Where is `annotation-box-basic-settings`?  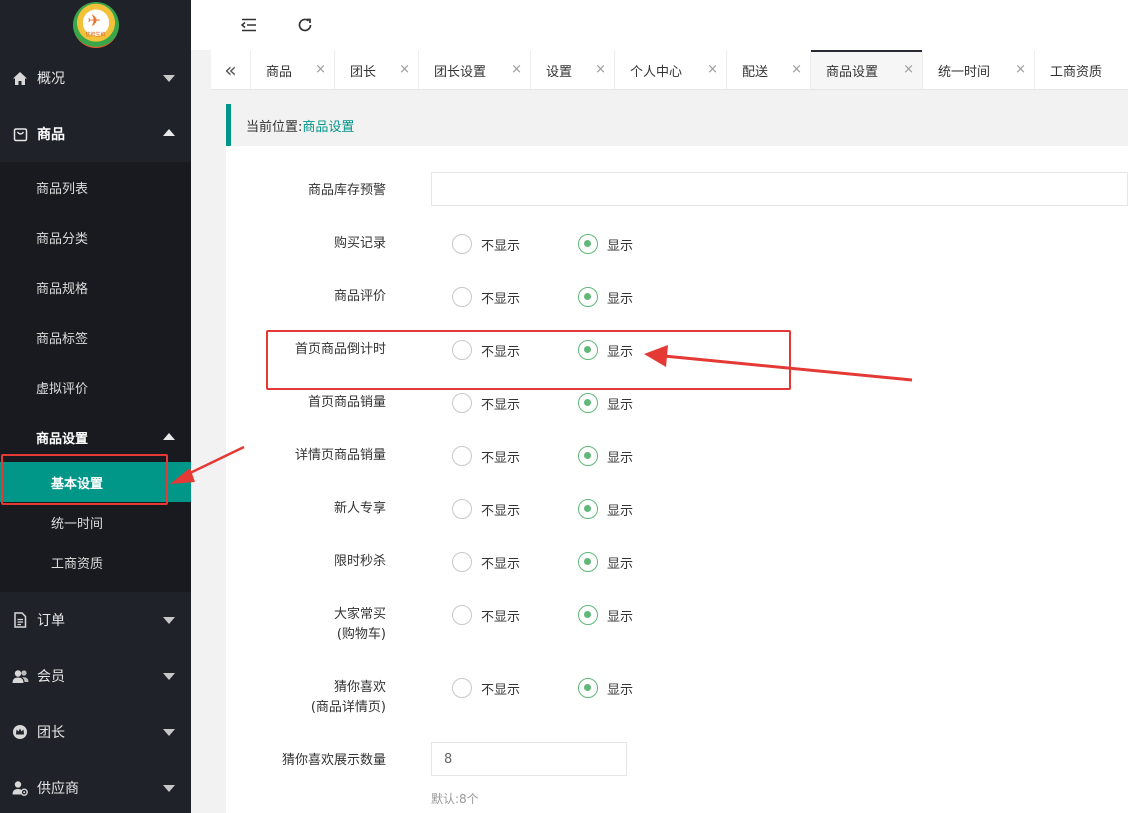 annotation-box-basic-settings is located at coordinates (84, 479).